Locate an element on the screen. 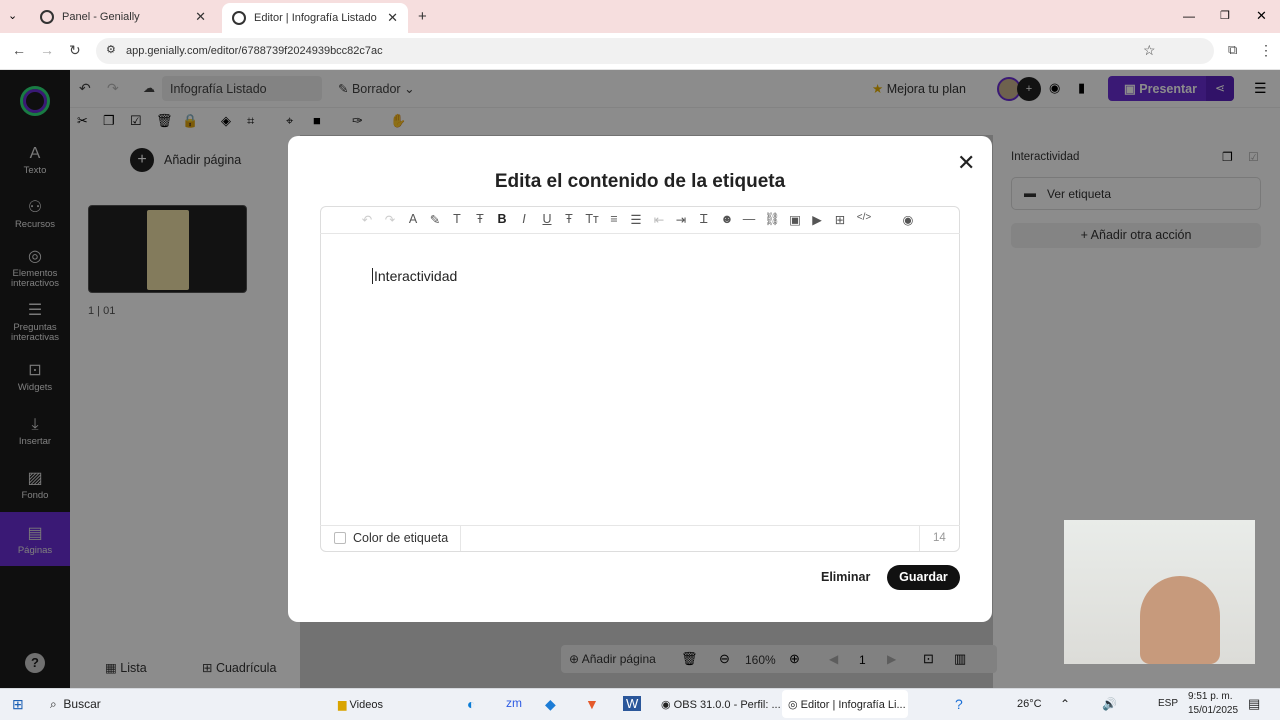 The width and height of the screenshot is (1280, 720). folder-icon: ▆ is located at coordinates (342, 705).